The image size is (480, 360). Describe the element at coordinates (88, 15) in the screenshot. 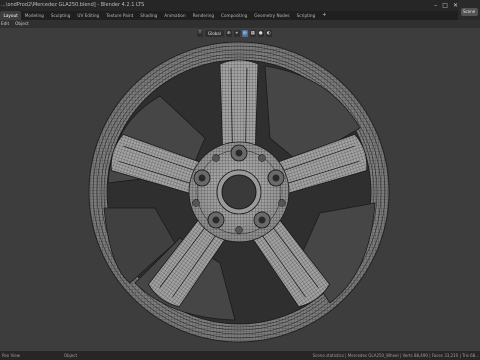

I see `tab-uv-editing: UV Editing` at that location.